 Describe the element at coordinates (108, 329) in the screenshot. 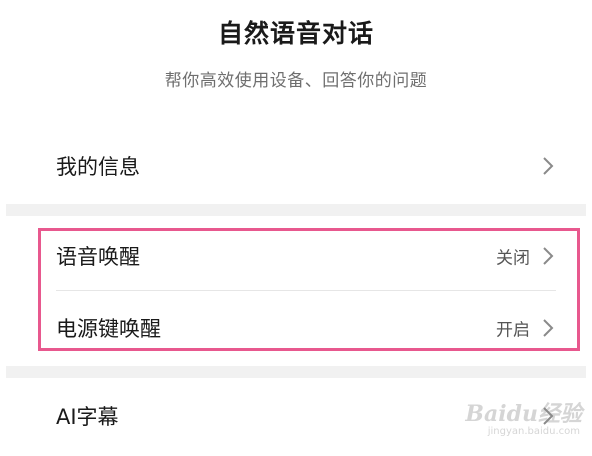

I see `power-key-wakeup-label: 电源键唤醒` at that location.